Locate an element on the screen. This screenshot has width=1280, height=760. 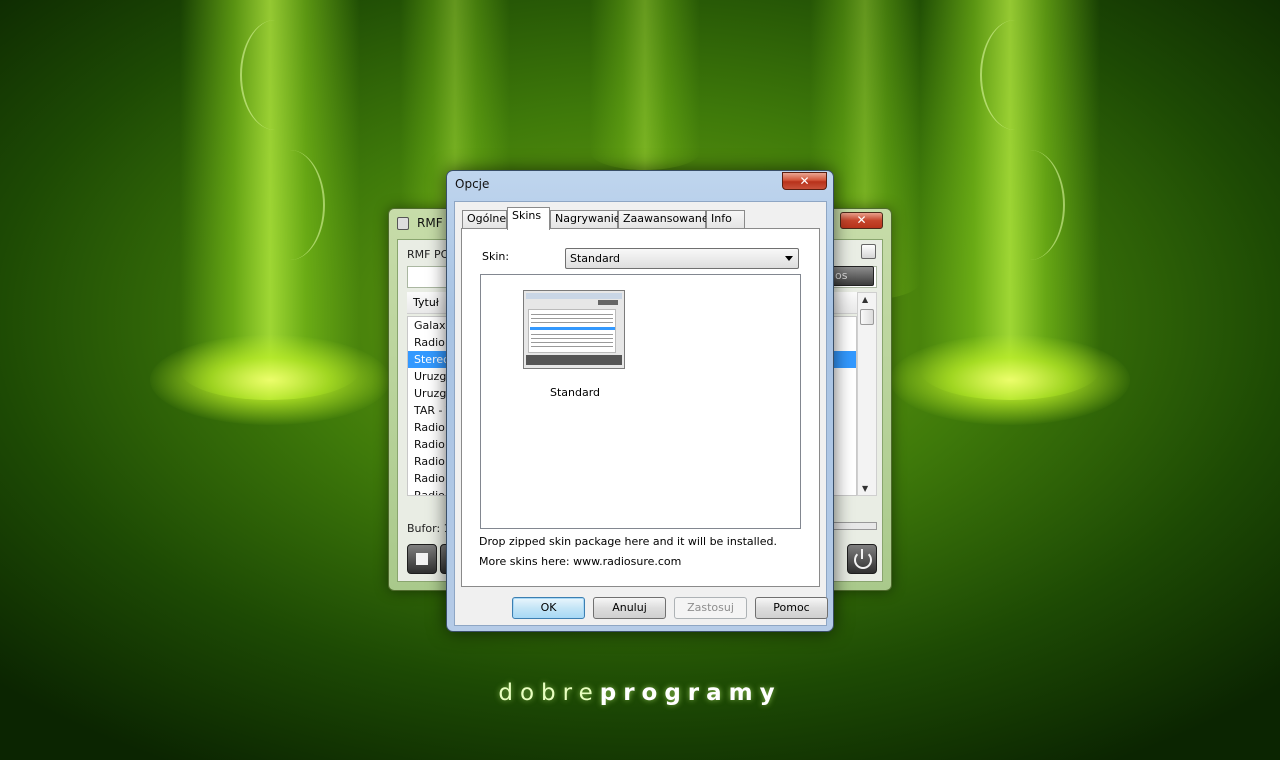
skin-preview-thumbnail is located at coordinates (574, 329).